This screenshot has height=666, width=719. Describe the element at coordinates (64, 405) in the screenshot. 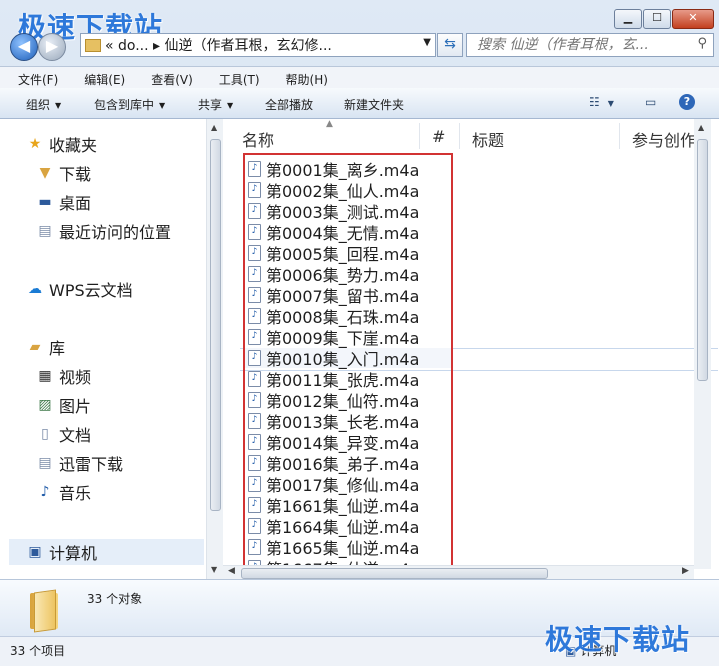

I see `nav-pictures: ▨ 图片` at that location.